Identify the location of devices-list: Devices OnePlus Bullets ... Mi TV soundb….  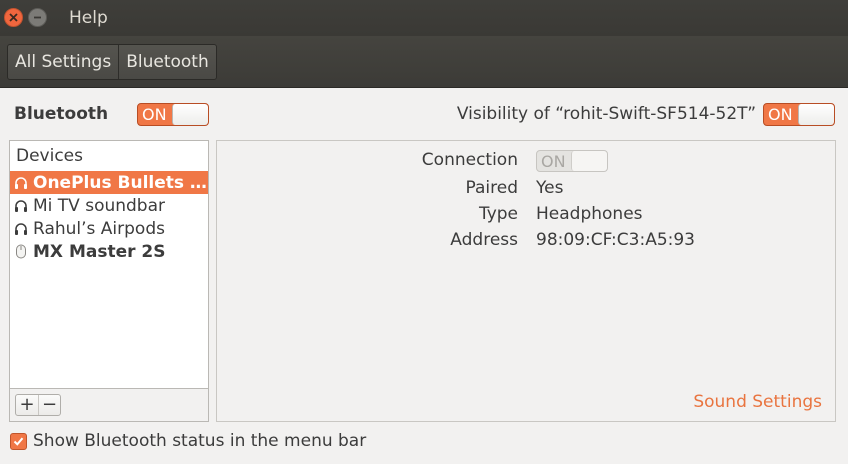
(109, 264).